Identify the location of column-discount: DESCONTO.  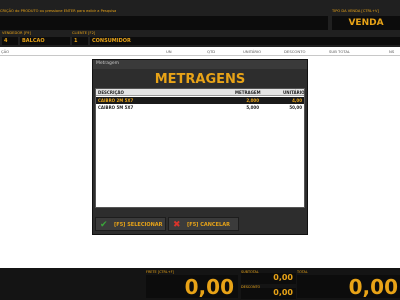
(295, 51).